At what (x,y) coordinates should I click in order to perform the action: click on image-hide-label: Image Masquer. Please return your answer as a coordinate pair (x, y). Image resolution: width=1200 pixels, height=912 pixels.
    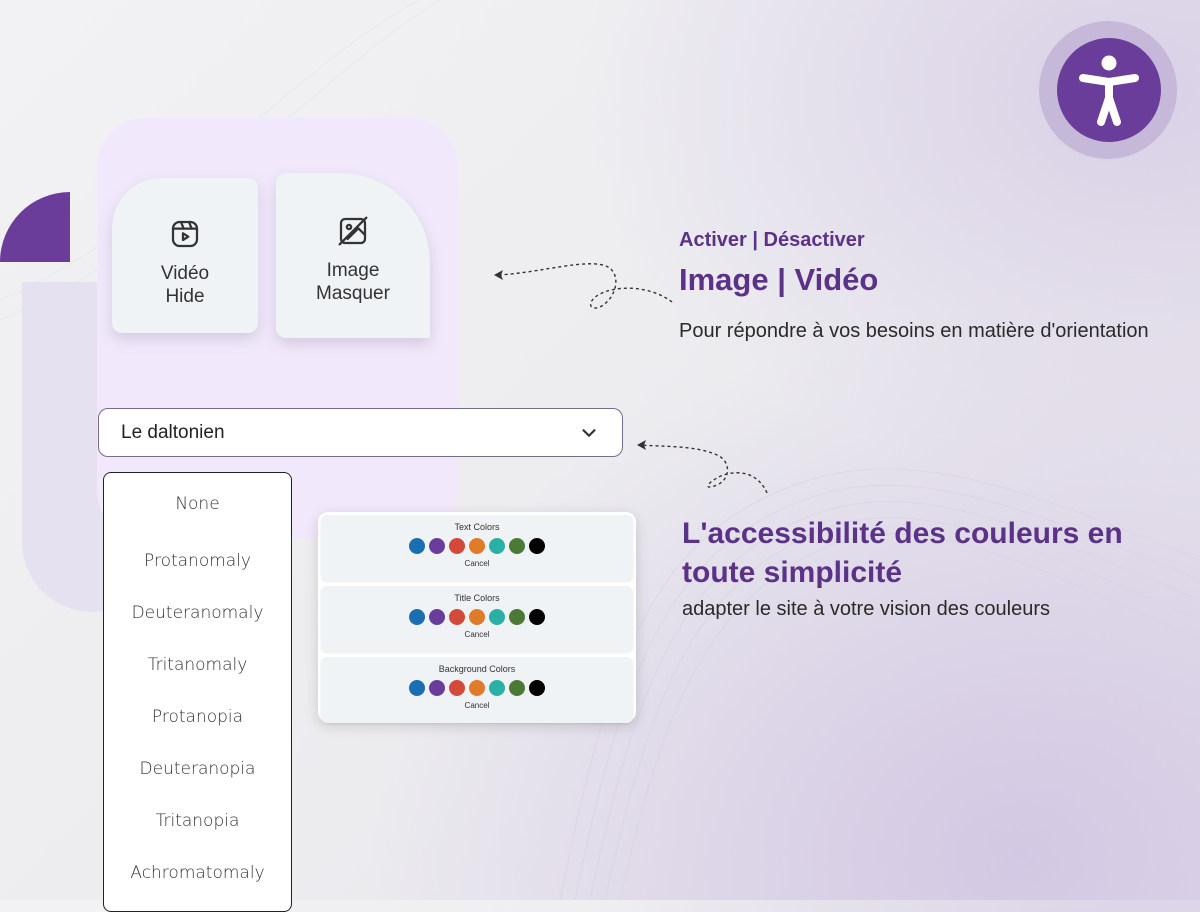
    Looking at the image, I should click on (353, 282).